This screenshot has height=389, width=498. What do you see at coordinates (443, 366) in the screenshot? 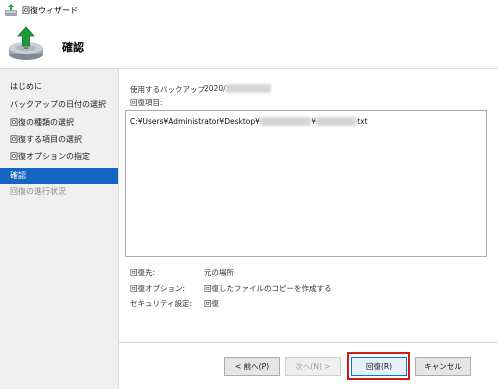
I see `cancel-button: キャンセル` at bounding box center [443, 366].